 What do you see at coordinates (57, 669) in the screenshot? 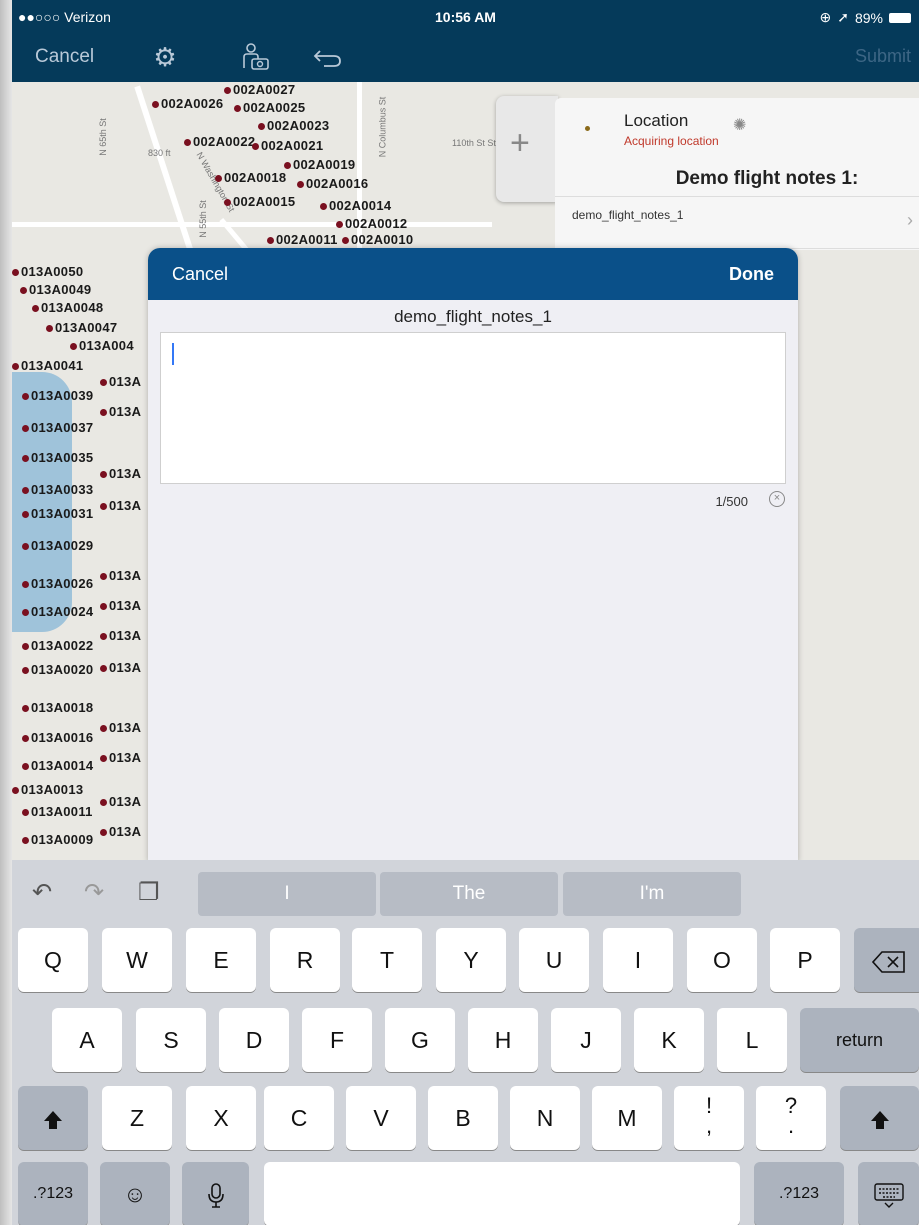
I see `map-marker: 013A0020` at bounding box center [57, 669].